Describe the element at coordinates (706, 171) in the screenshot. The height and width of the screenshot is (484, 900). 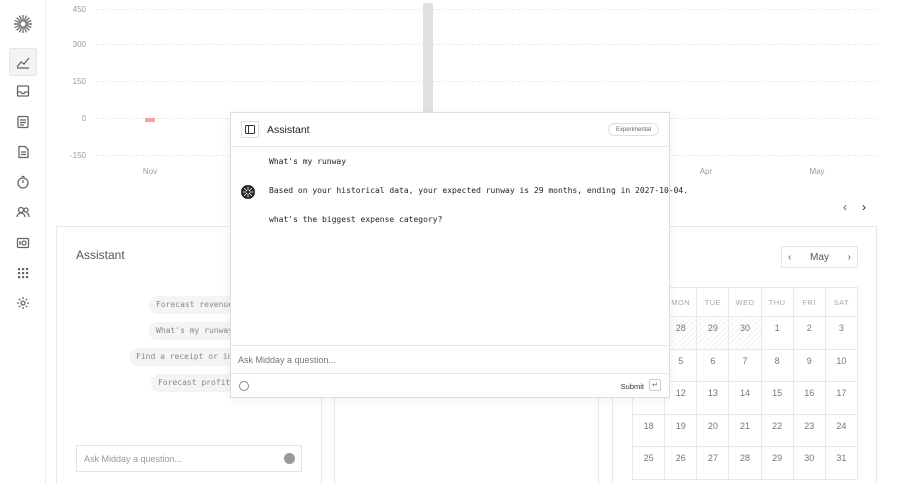
I see `x-tick-label: Apr` at that location.